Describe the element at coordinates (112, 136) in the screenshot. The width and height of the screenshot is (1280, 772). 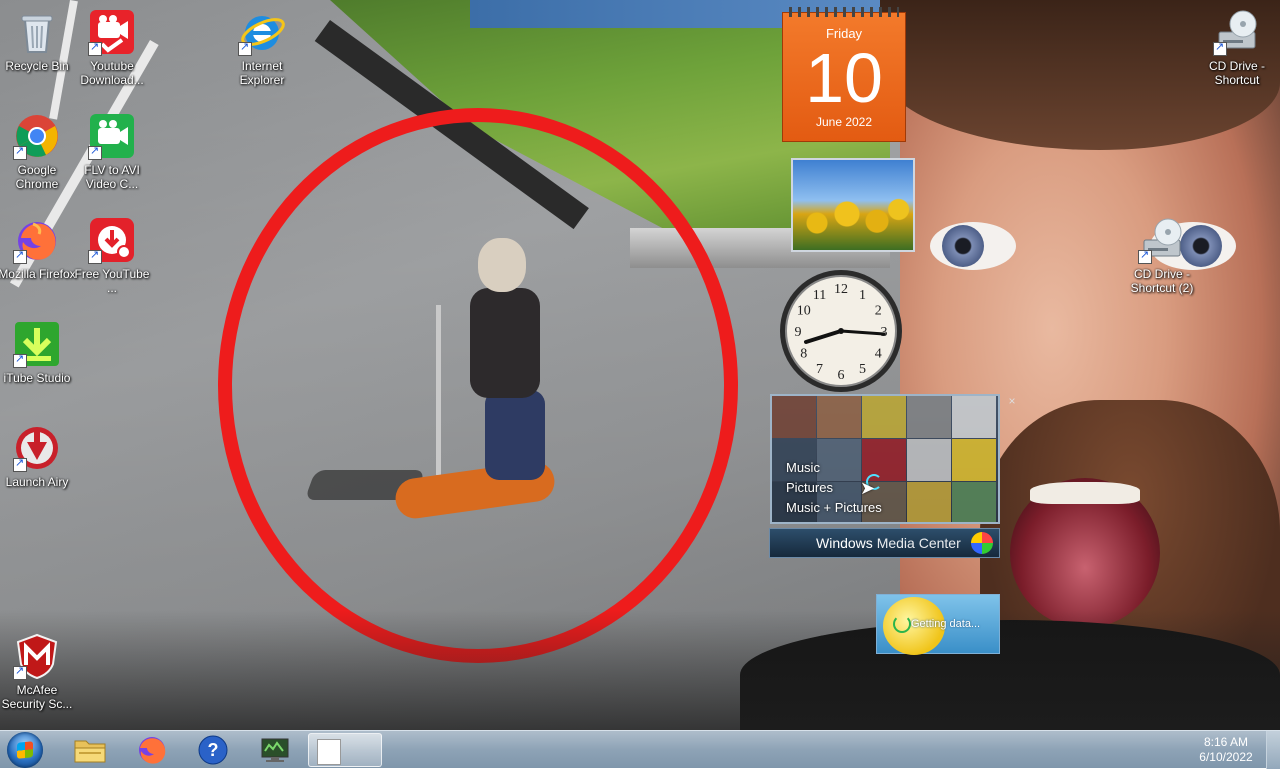
I see `flv-to-avi-icon` at that location.